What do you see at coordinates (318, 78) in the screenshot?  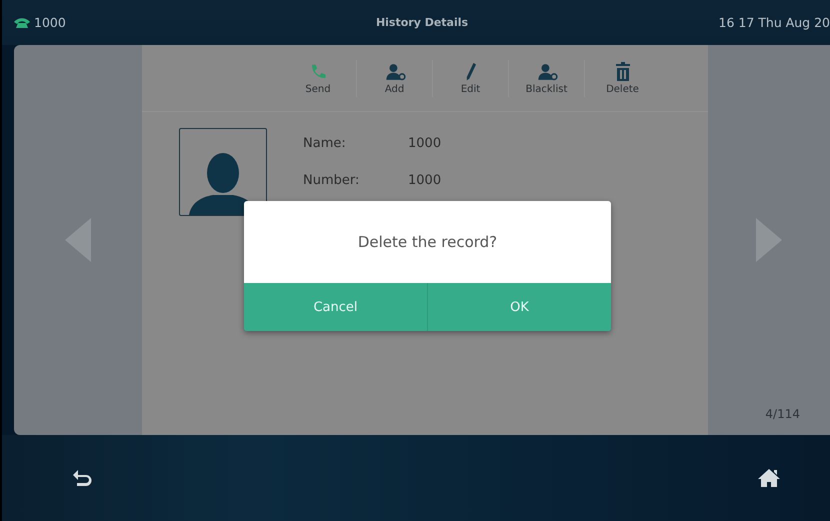 I see `send-button: Send` at bounding box center [318, 78].